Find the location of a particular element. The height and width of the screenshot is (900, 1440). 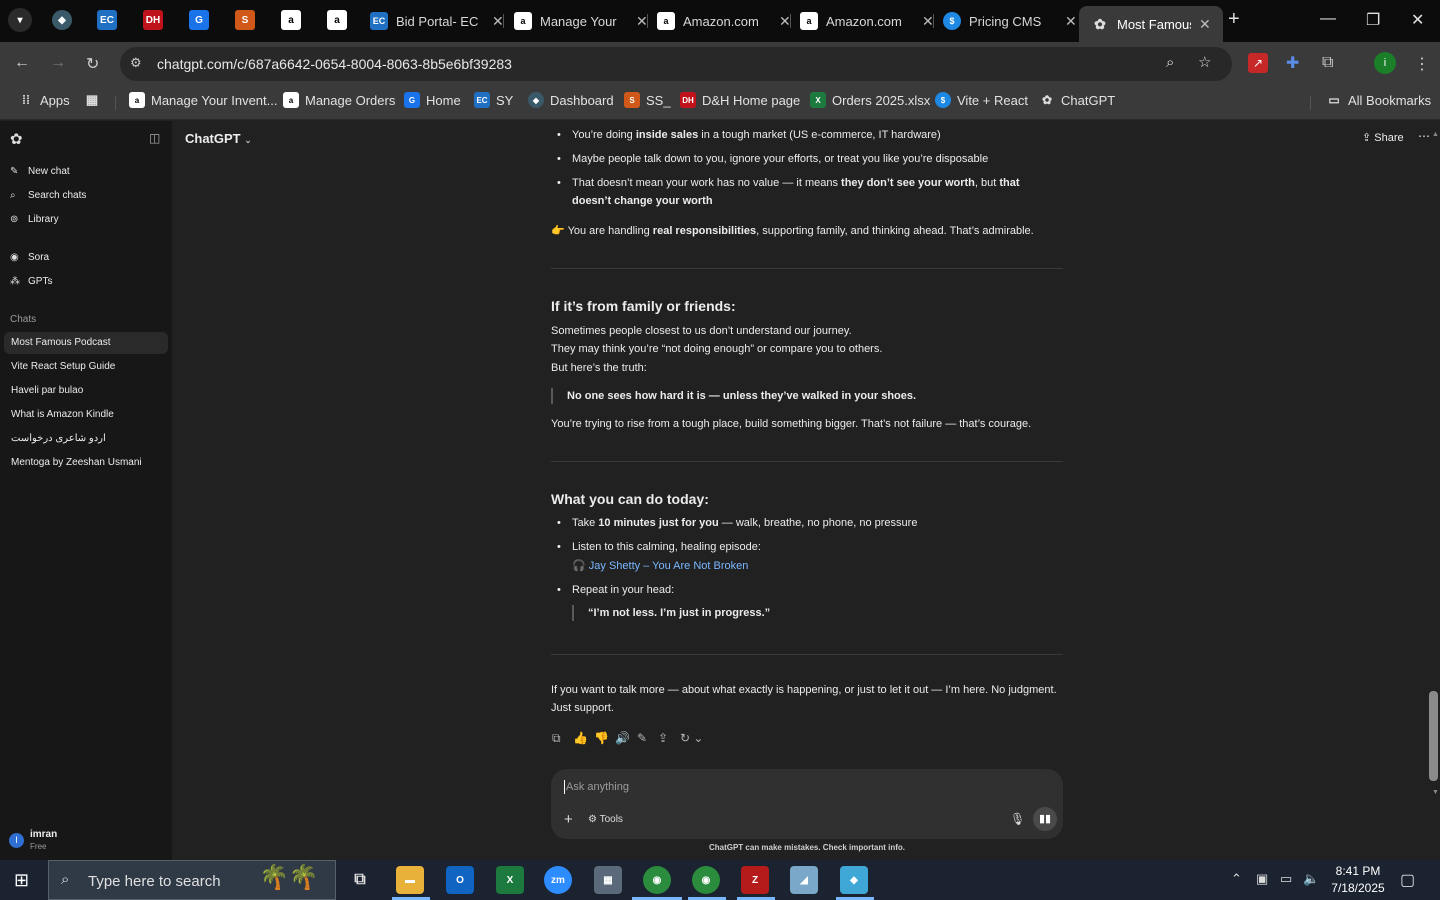

chat-item-amazon-kindle: What is Amazon Kindle is located at coordinates (86, 415).